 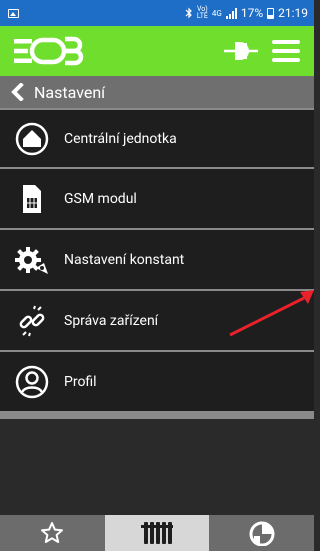 What do you see at coordinates (271, 13) in the screenshot?
I see `battery-icon` at bounding box center [271, 13].